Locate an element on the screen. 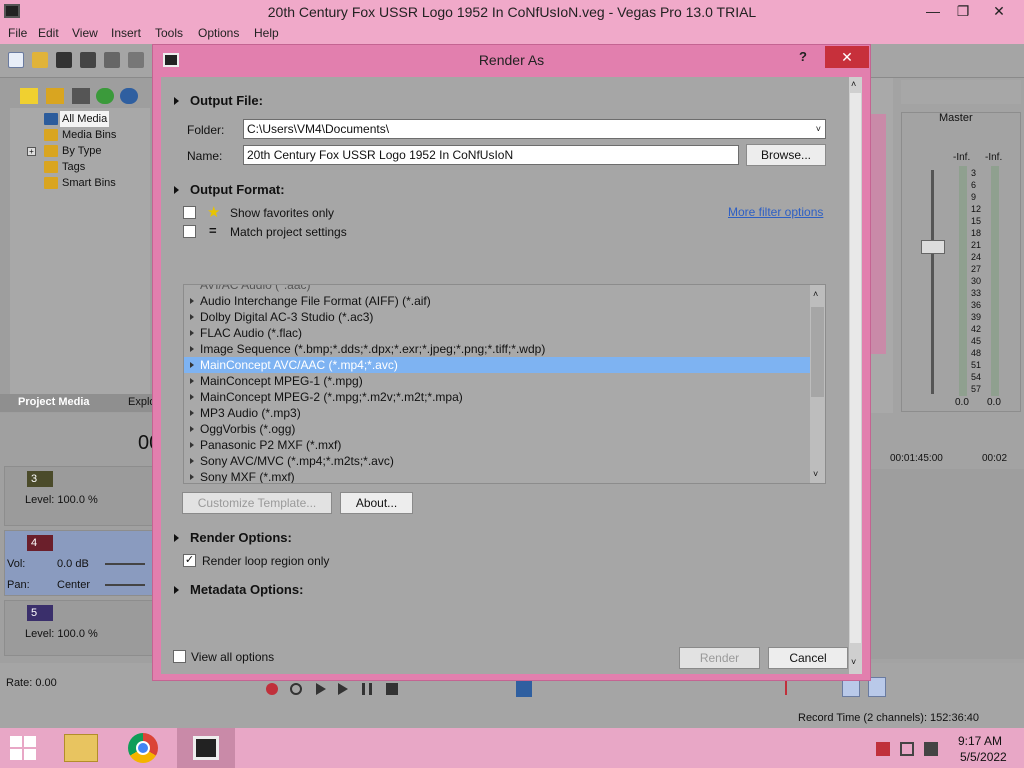 The height and width of the screenshot is (768, 1024). master-fader is located at coordinates (933, 247).